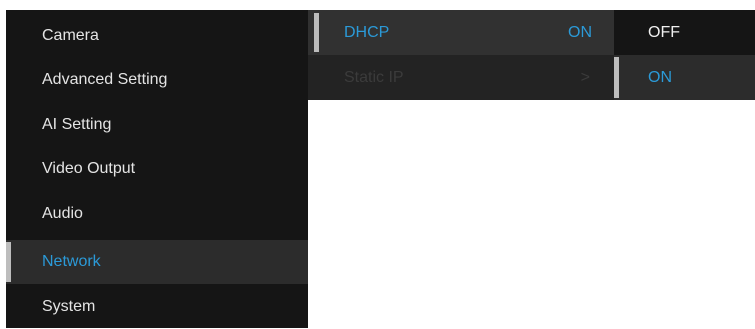  I want to click on menu-item-network: Network, so click(157, 262).